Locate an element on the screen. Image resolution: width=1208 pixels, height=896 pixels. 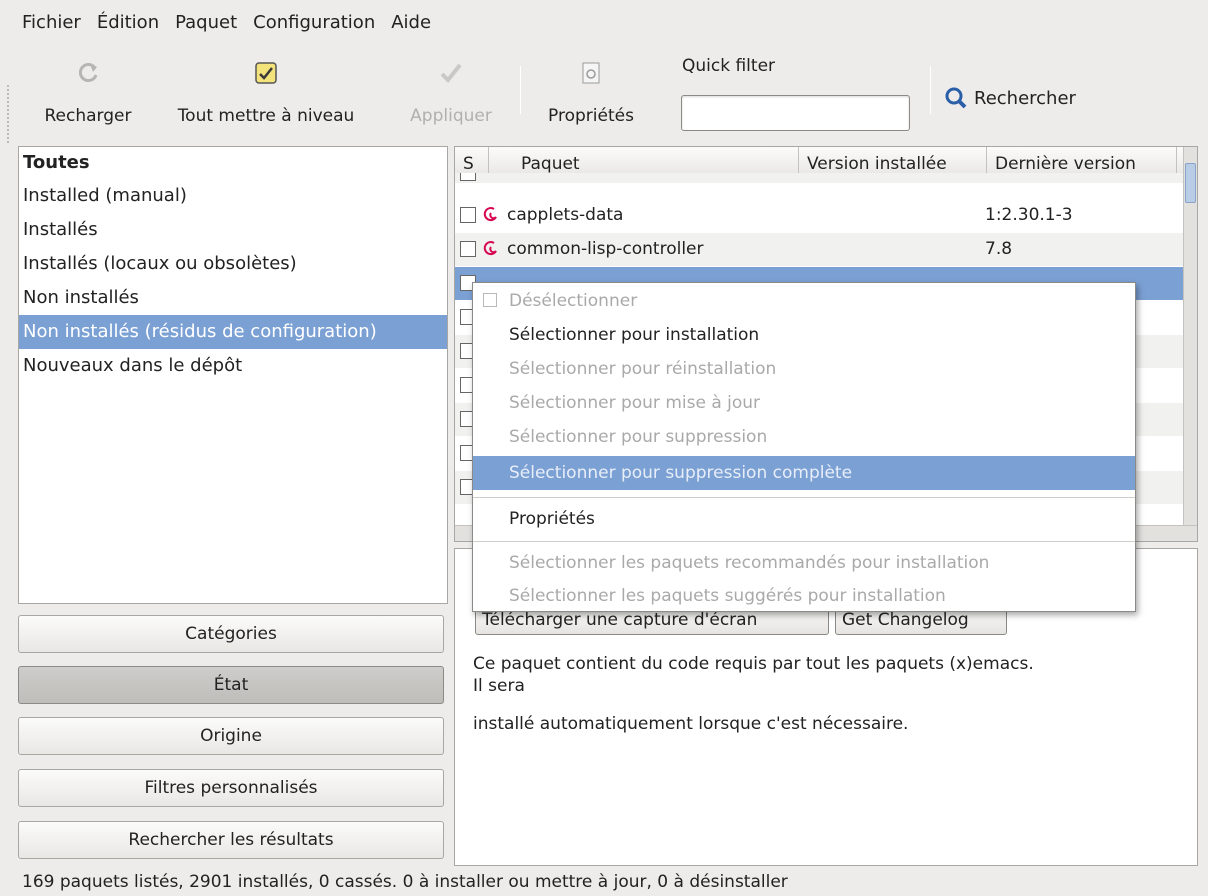
menu-configuration: Configuration is located at coordinates (314, 22).